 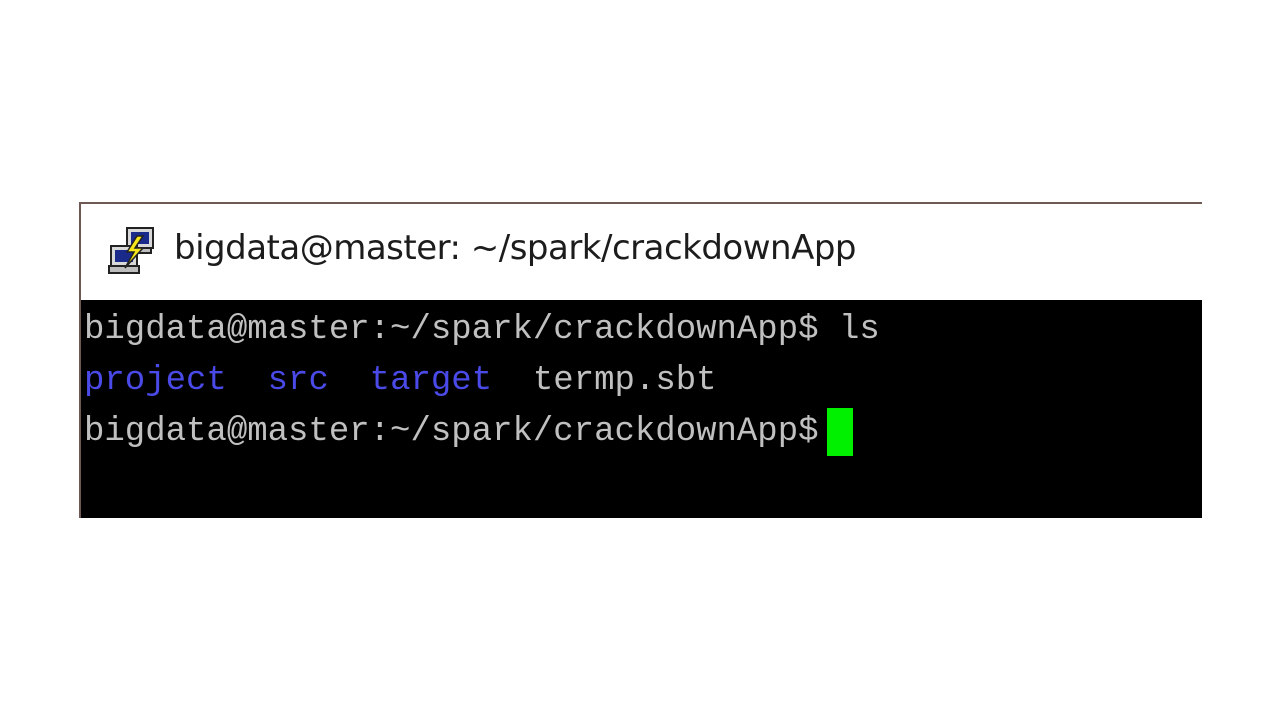 What do you see at coordinates (859, 330) in the screenshot?
I see `shell-command: ls` at bounding box center [859, 330].